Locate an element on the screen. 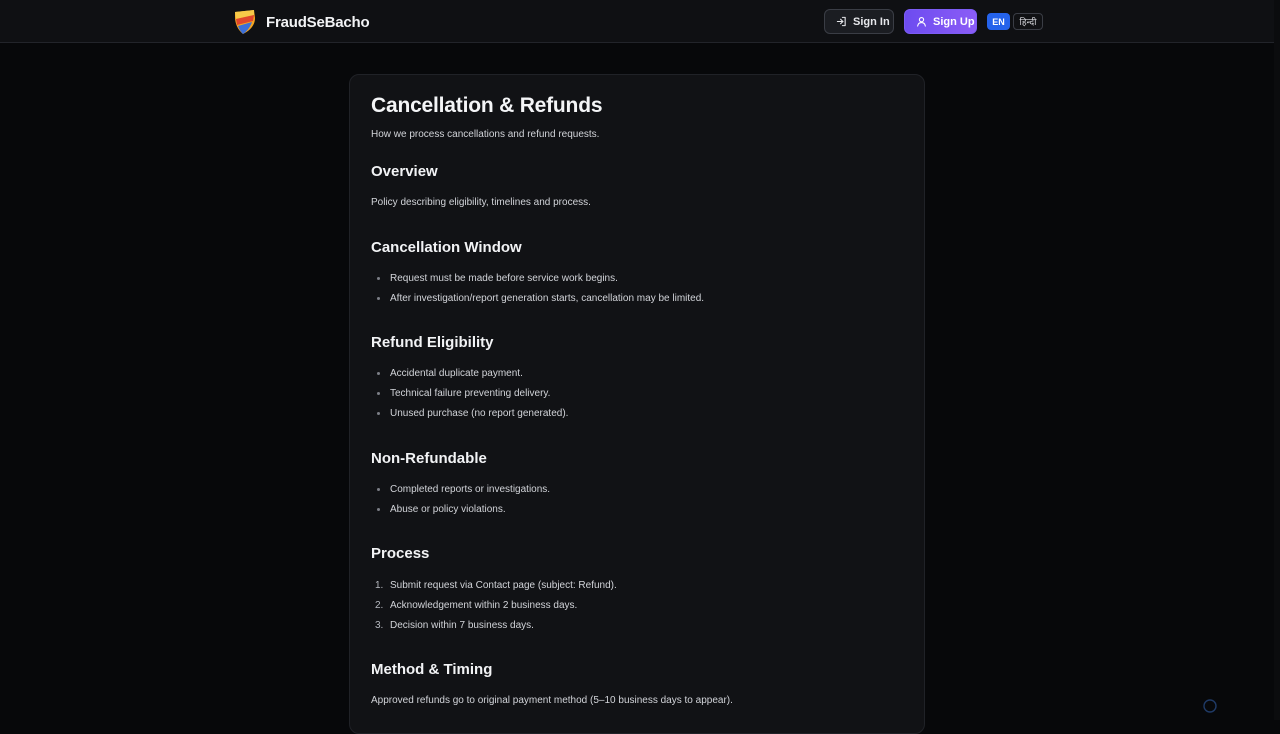 Image resolution: width=1280 pixels, height=734 pixels. page-title: Cancellation & Refunds is located at coordinates (487, 105).